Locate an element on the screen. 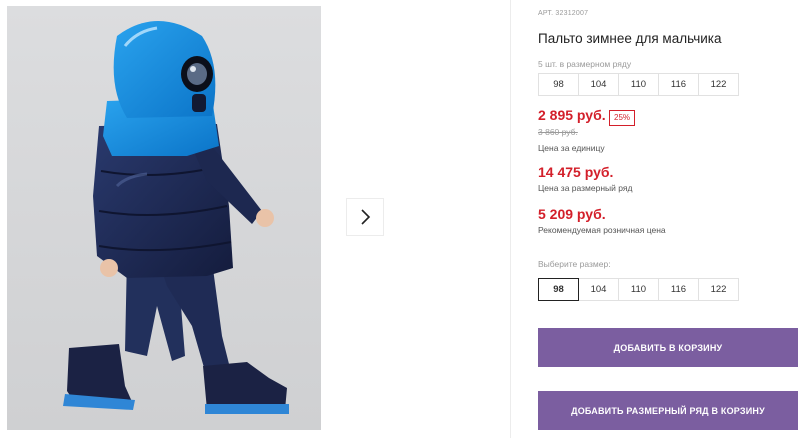 The image size is (800, 438). panel-divider is located at coordinates (510, 219).